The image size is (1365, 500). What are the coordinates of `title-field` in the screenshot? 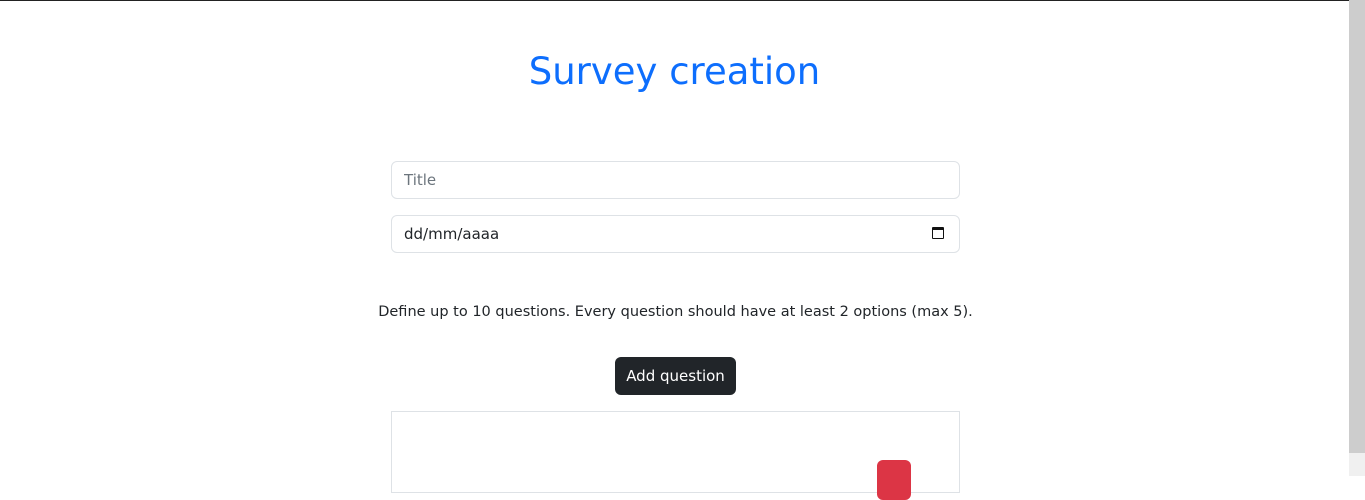 It's located at (675, 180).